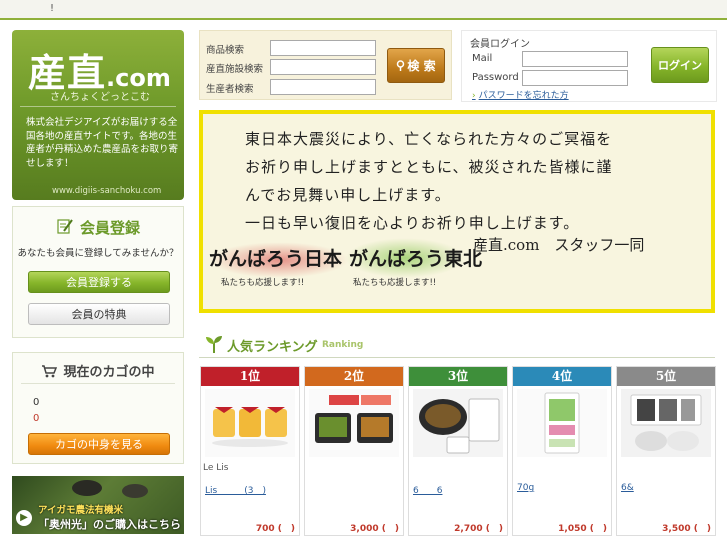 The width and height of the screenshot is (727, 545). Describe the element at coordinates (100, 97) in the screenshot. I see `logo-reading: さんちょくどっとこむ` at that location.